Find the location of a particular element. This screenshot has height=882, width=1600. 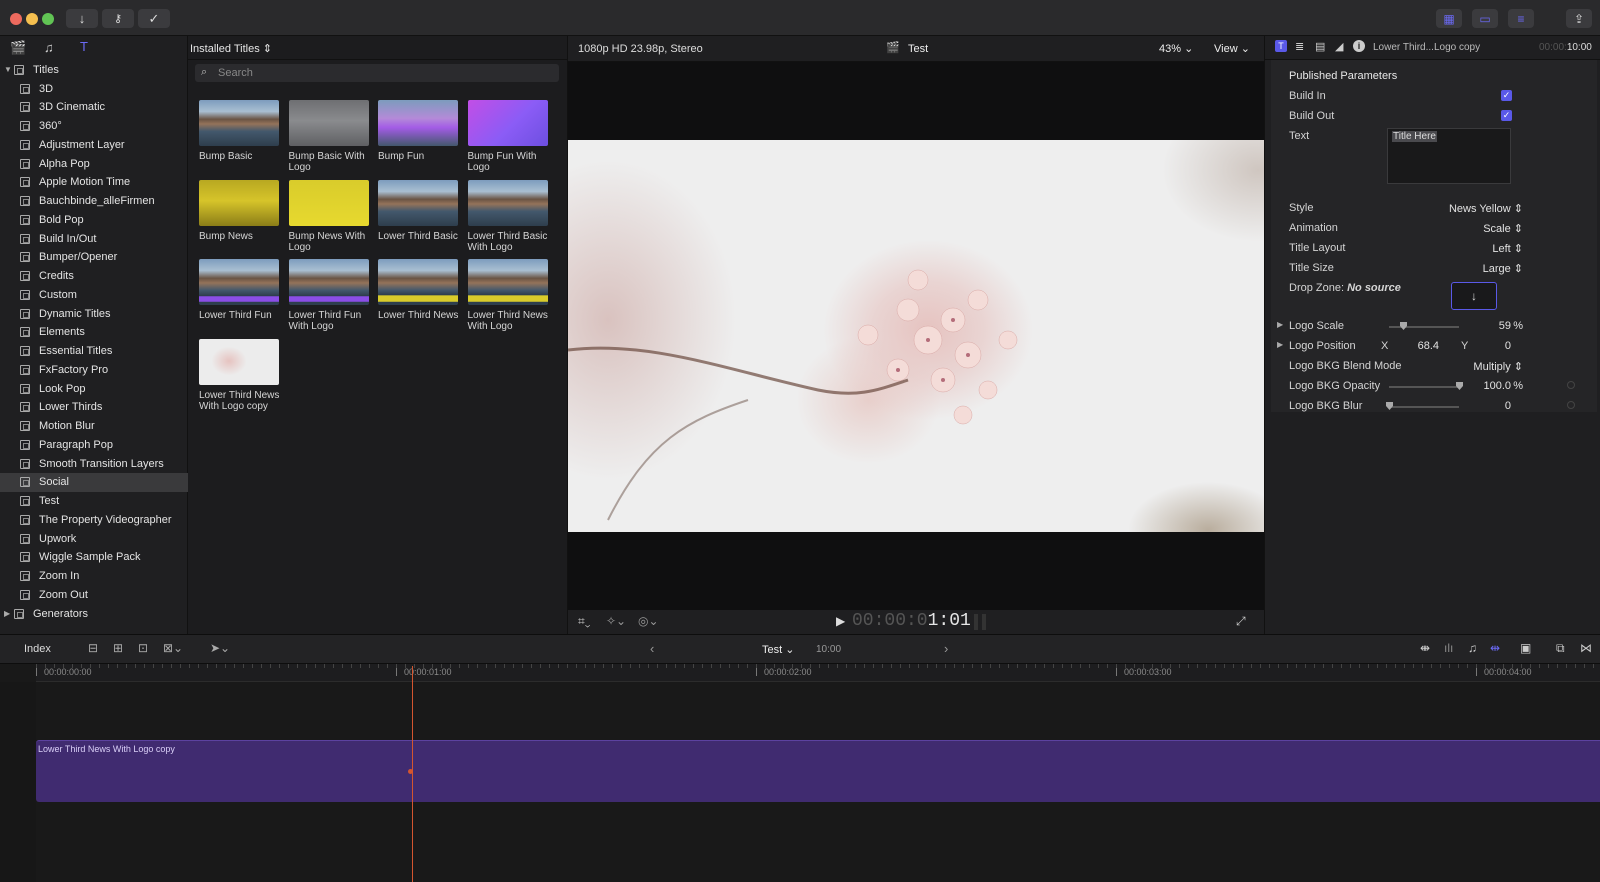

timeline-index-icon: ⧉ is located at coordinates (1560, 648).